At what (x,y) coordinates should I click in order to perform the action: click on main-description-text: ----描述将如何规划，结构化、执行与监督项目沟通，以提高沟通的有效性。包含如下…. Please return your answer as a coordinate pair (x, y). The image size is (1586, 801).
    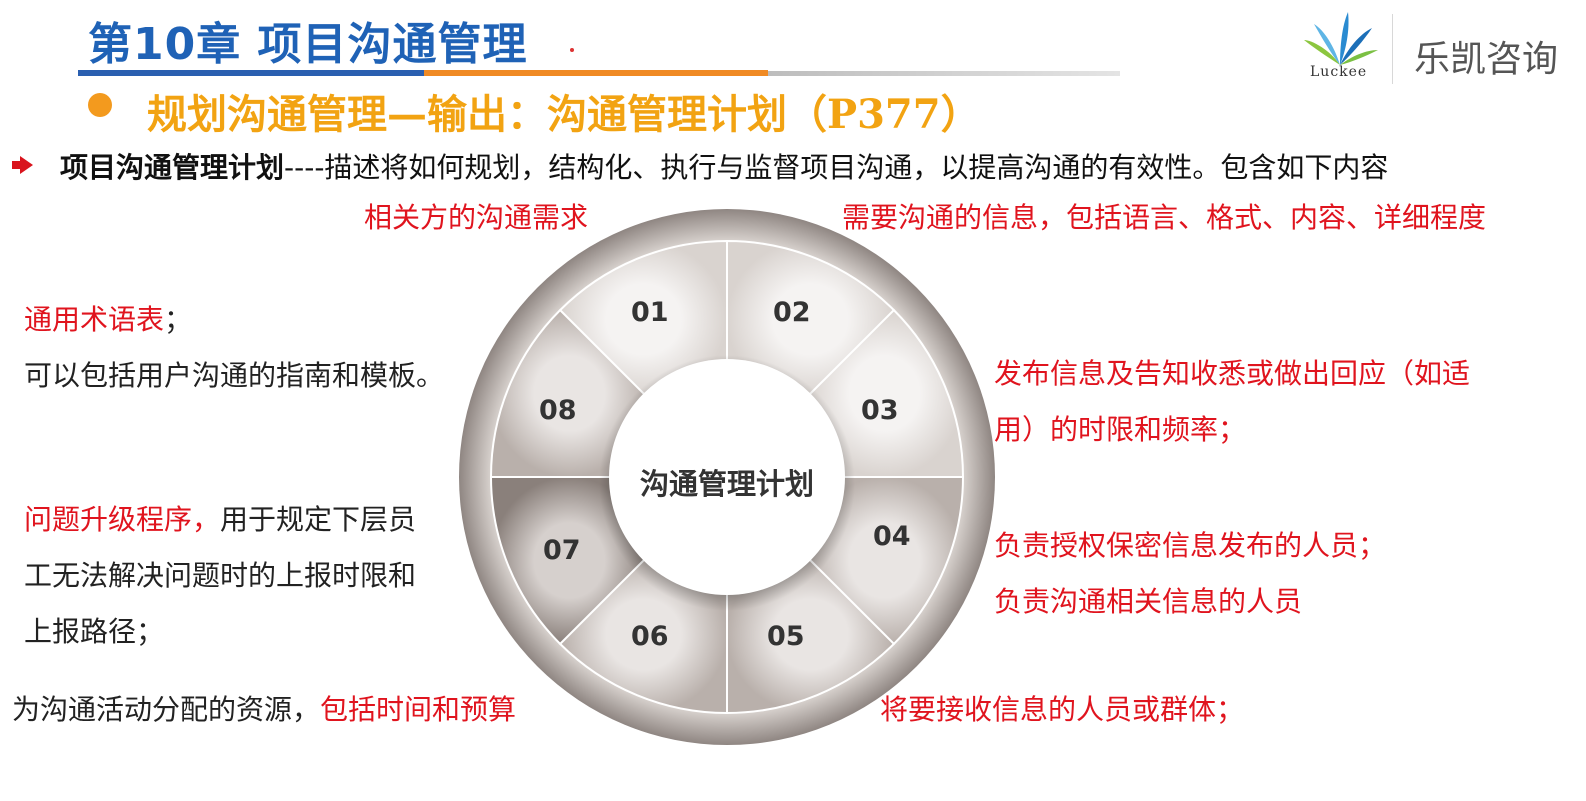
    Looking at the image, I should click on (836, 167).